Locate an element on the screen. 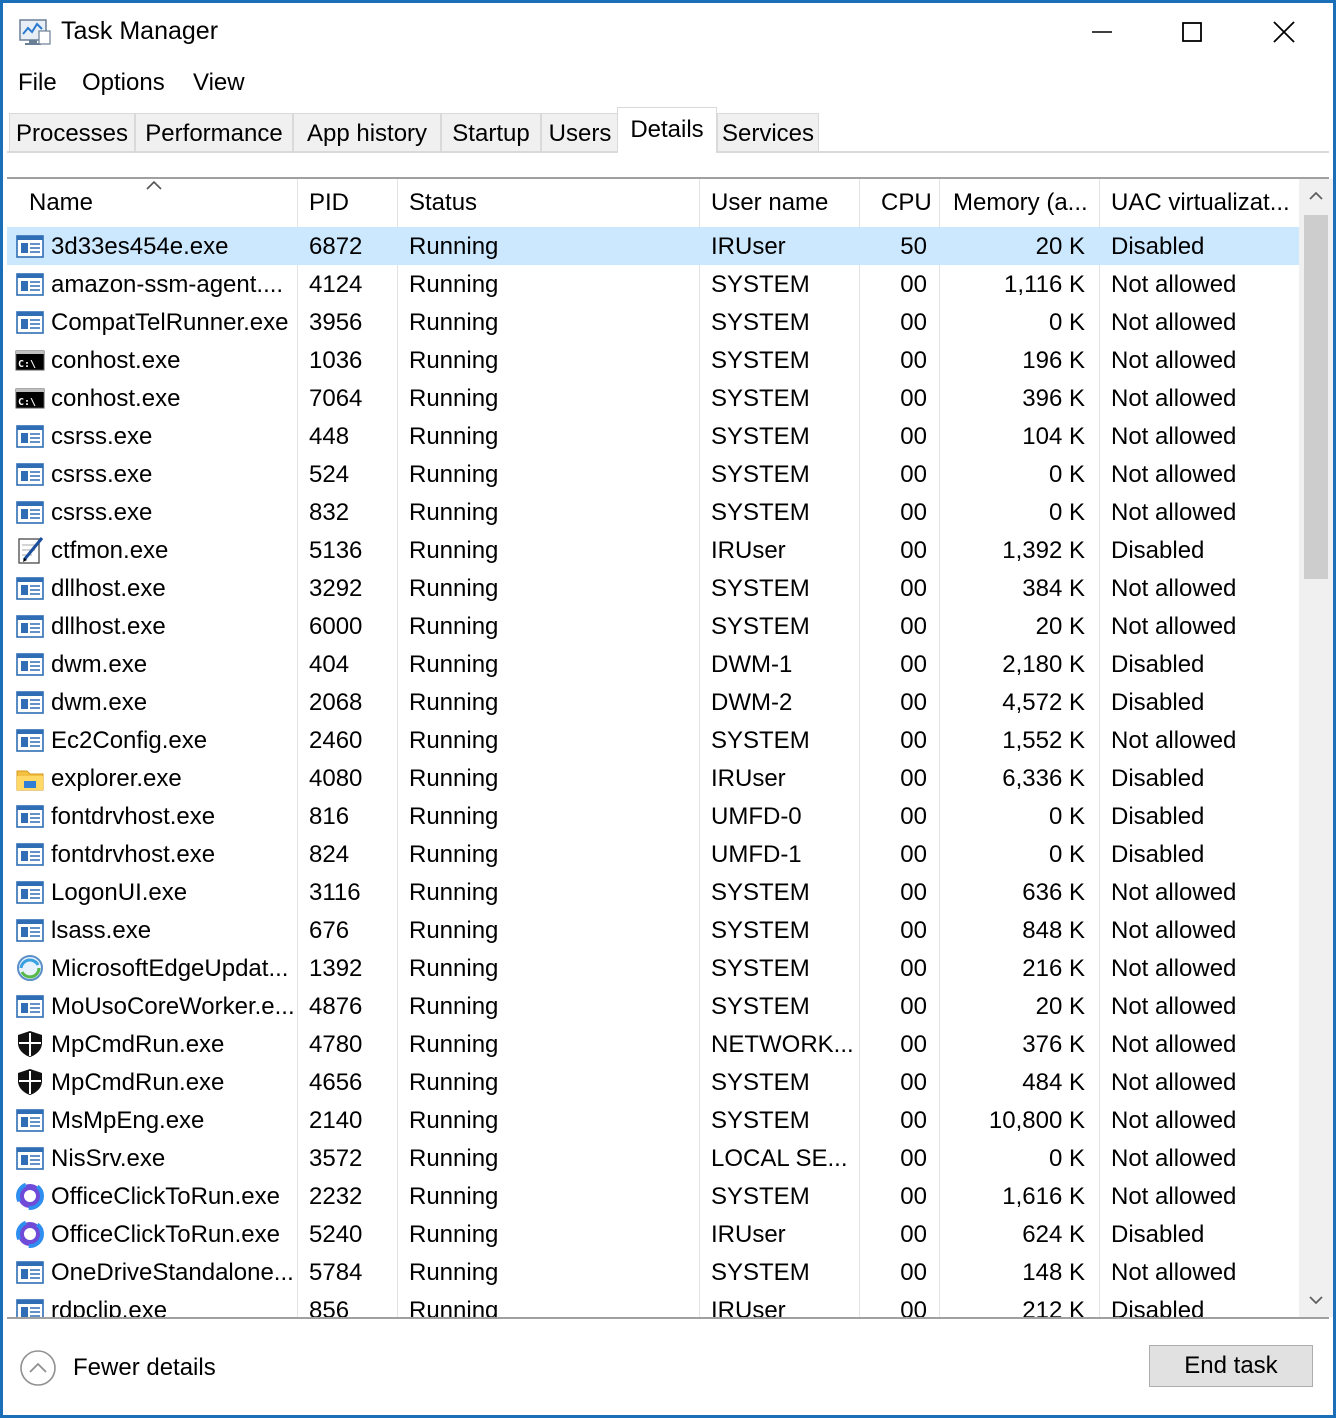  process-pid: 524 is located at coordinates (329, 474).